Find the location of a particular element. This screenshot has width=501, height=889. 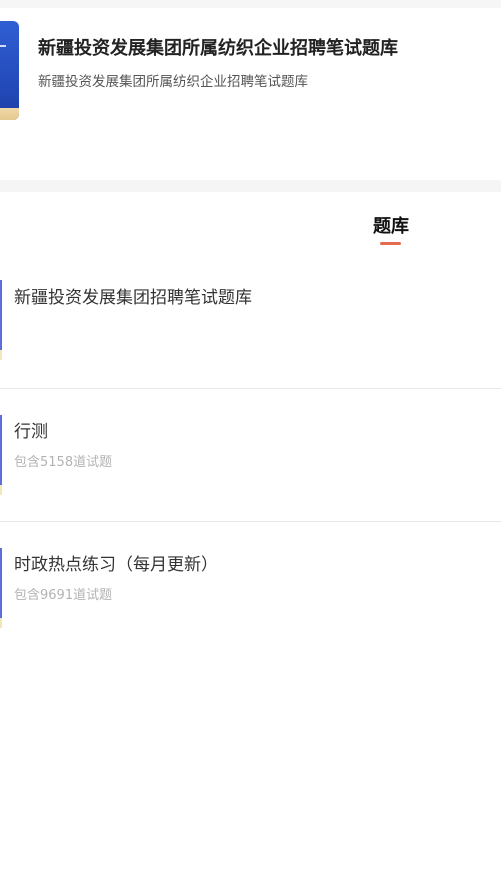

section-separator is located at coordinates (250, 186).